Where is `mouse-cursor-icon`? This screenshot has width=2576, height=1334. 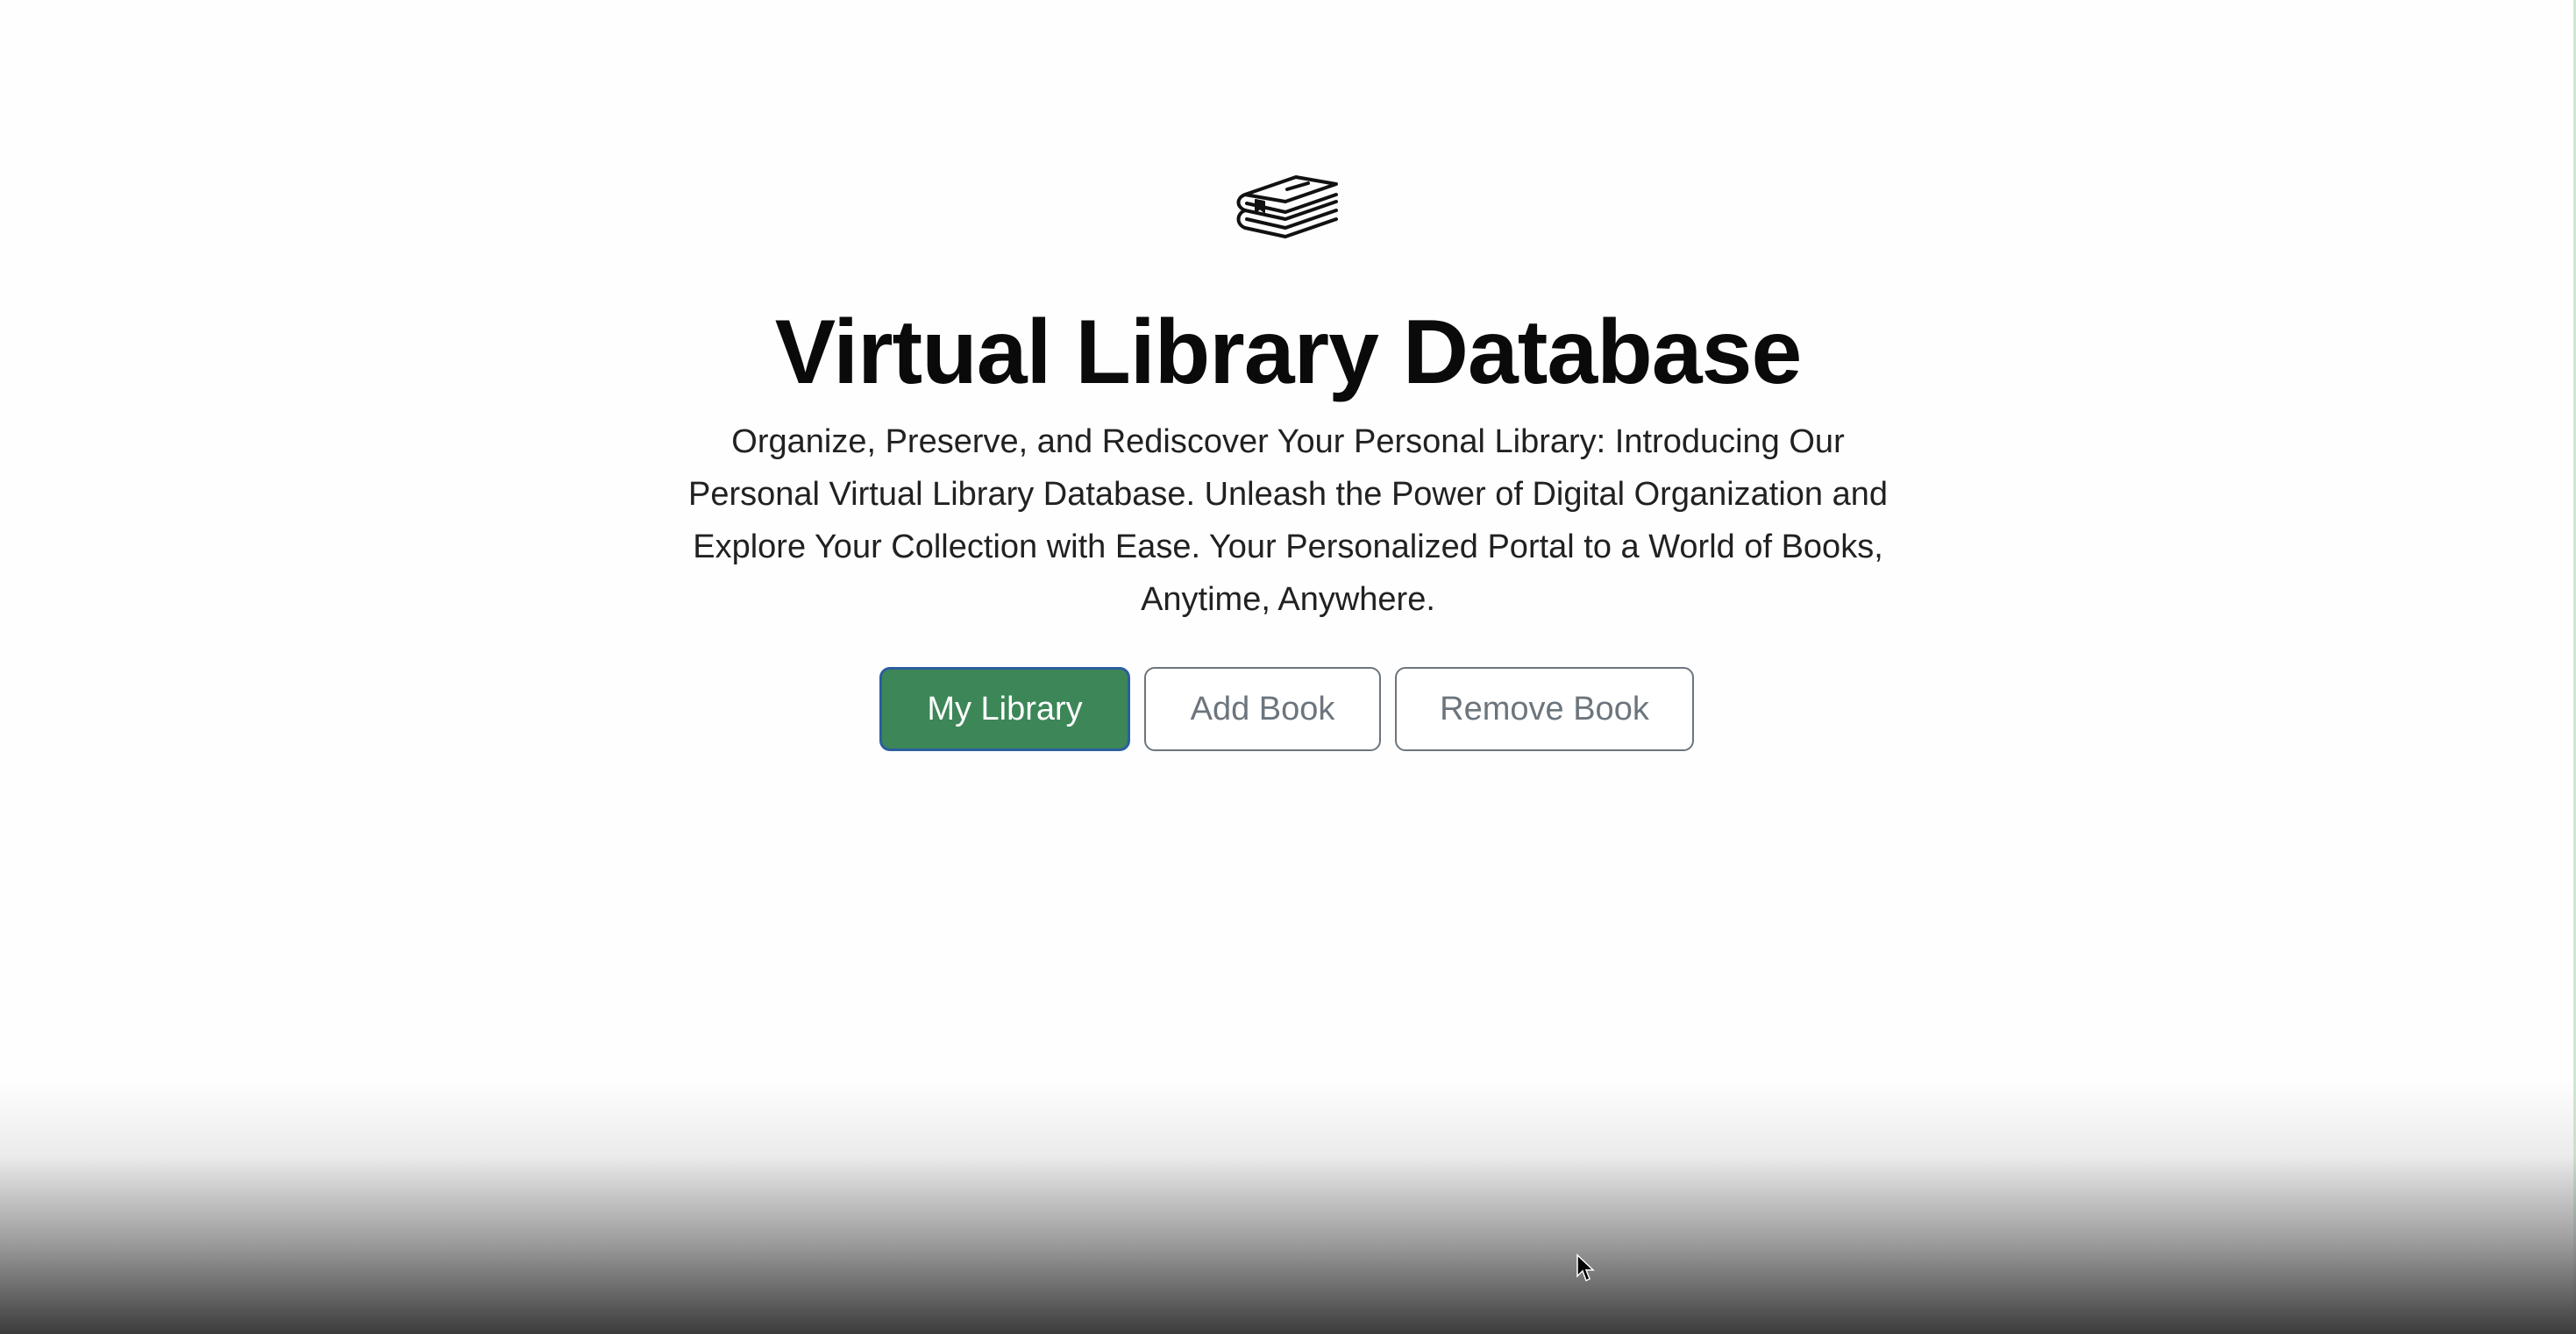
mouse-cursor-icon is located at coordinates (1585, 1267).